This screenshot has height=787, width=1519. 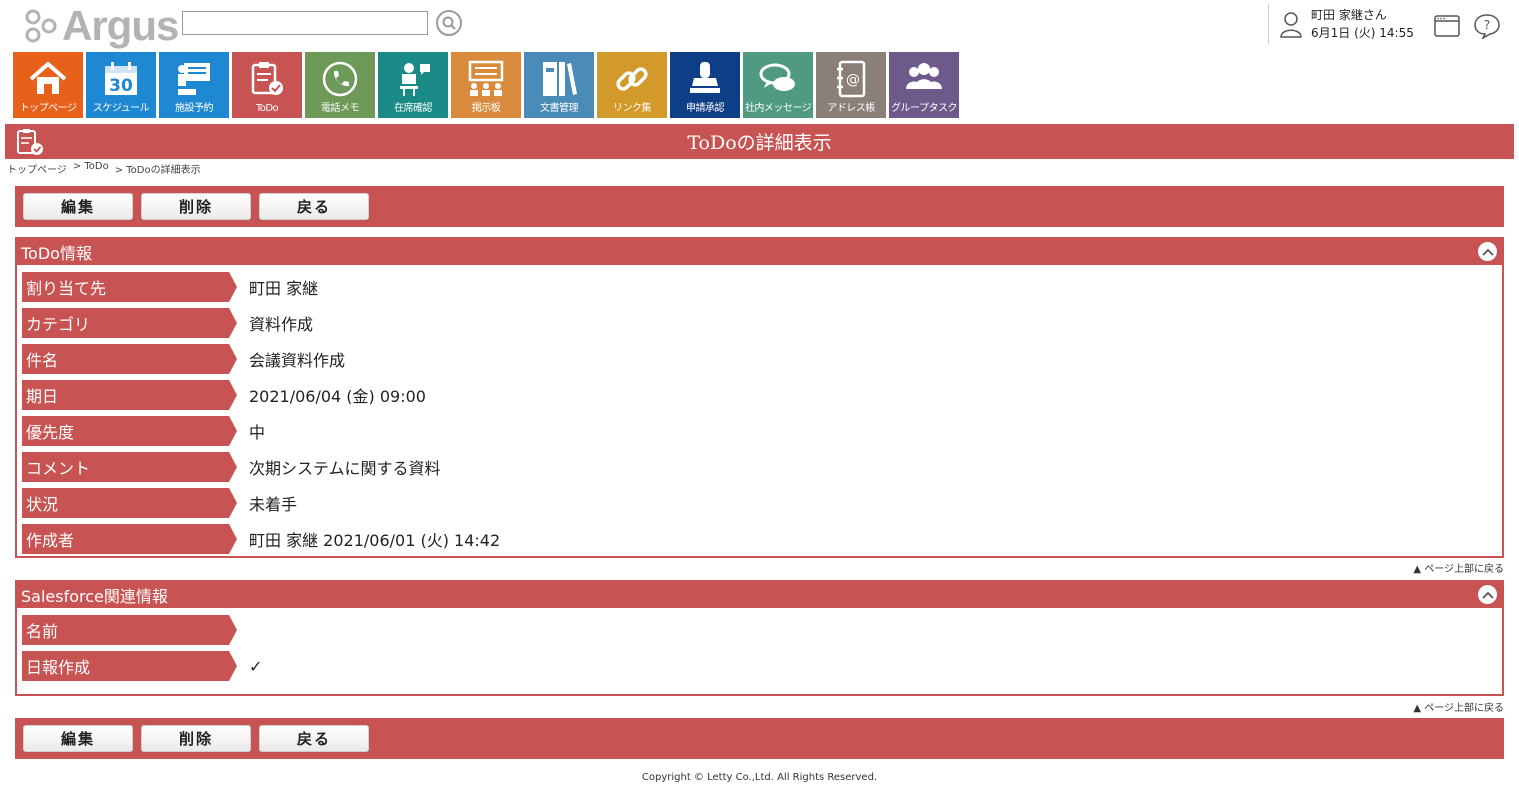 I want to click on nav-schedule: 30 スケジュール, so click(x=121, y=85).